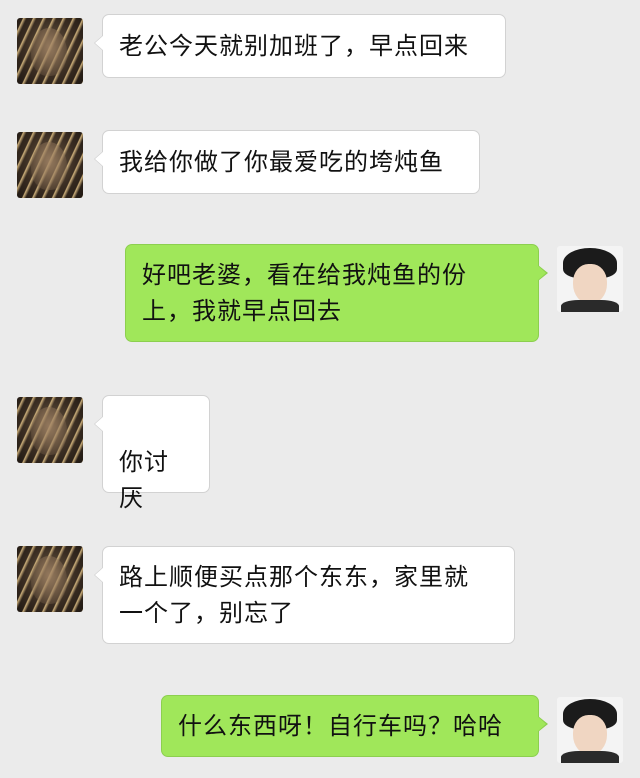 The height and width of the screenshot is (778, 640). What do you see at coordinates (294, 595) in the screenshot?
I see `message-text: 路上顺便买点那个东东，家里就 一个了，别忘了` at bounding box center [294, 595].